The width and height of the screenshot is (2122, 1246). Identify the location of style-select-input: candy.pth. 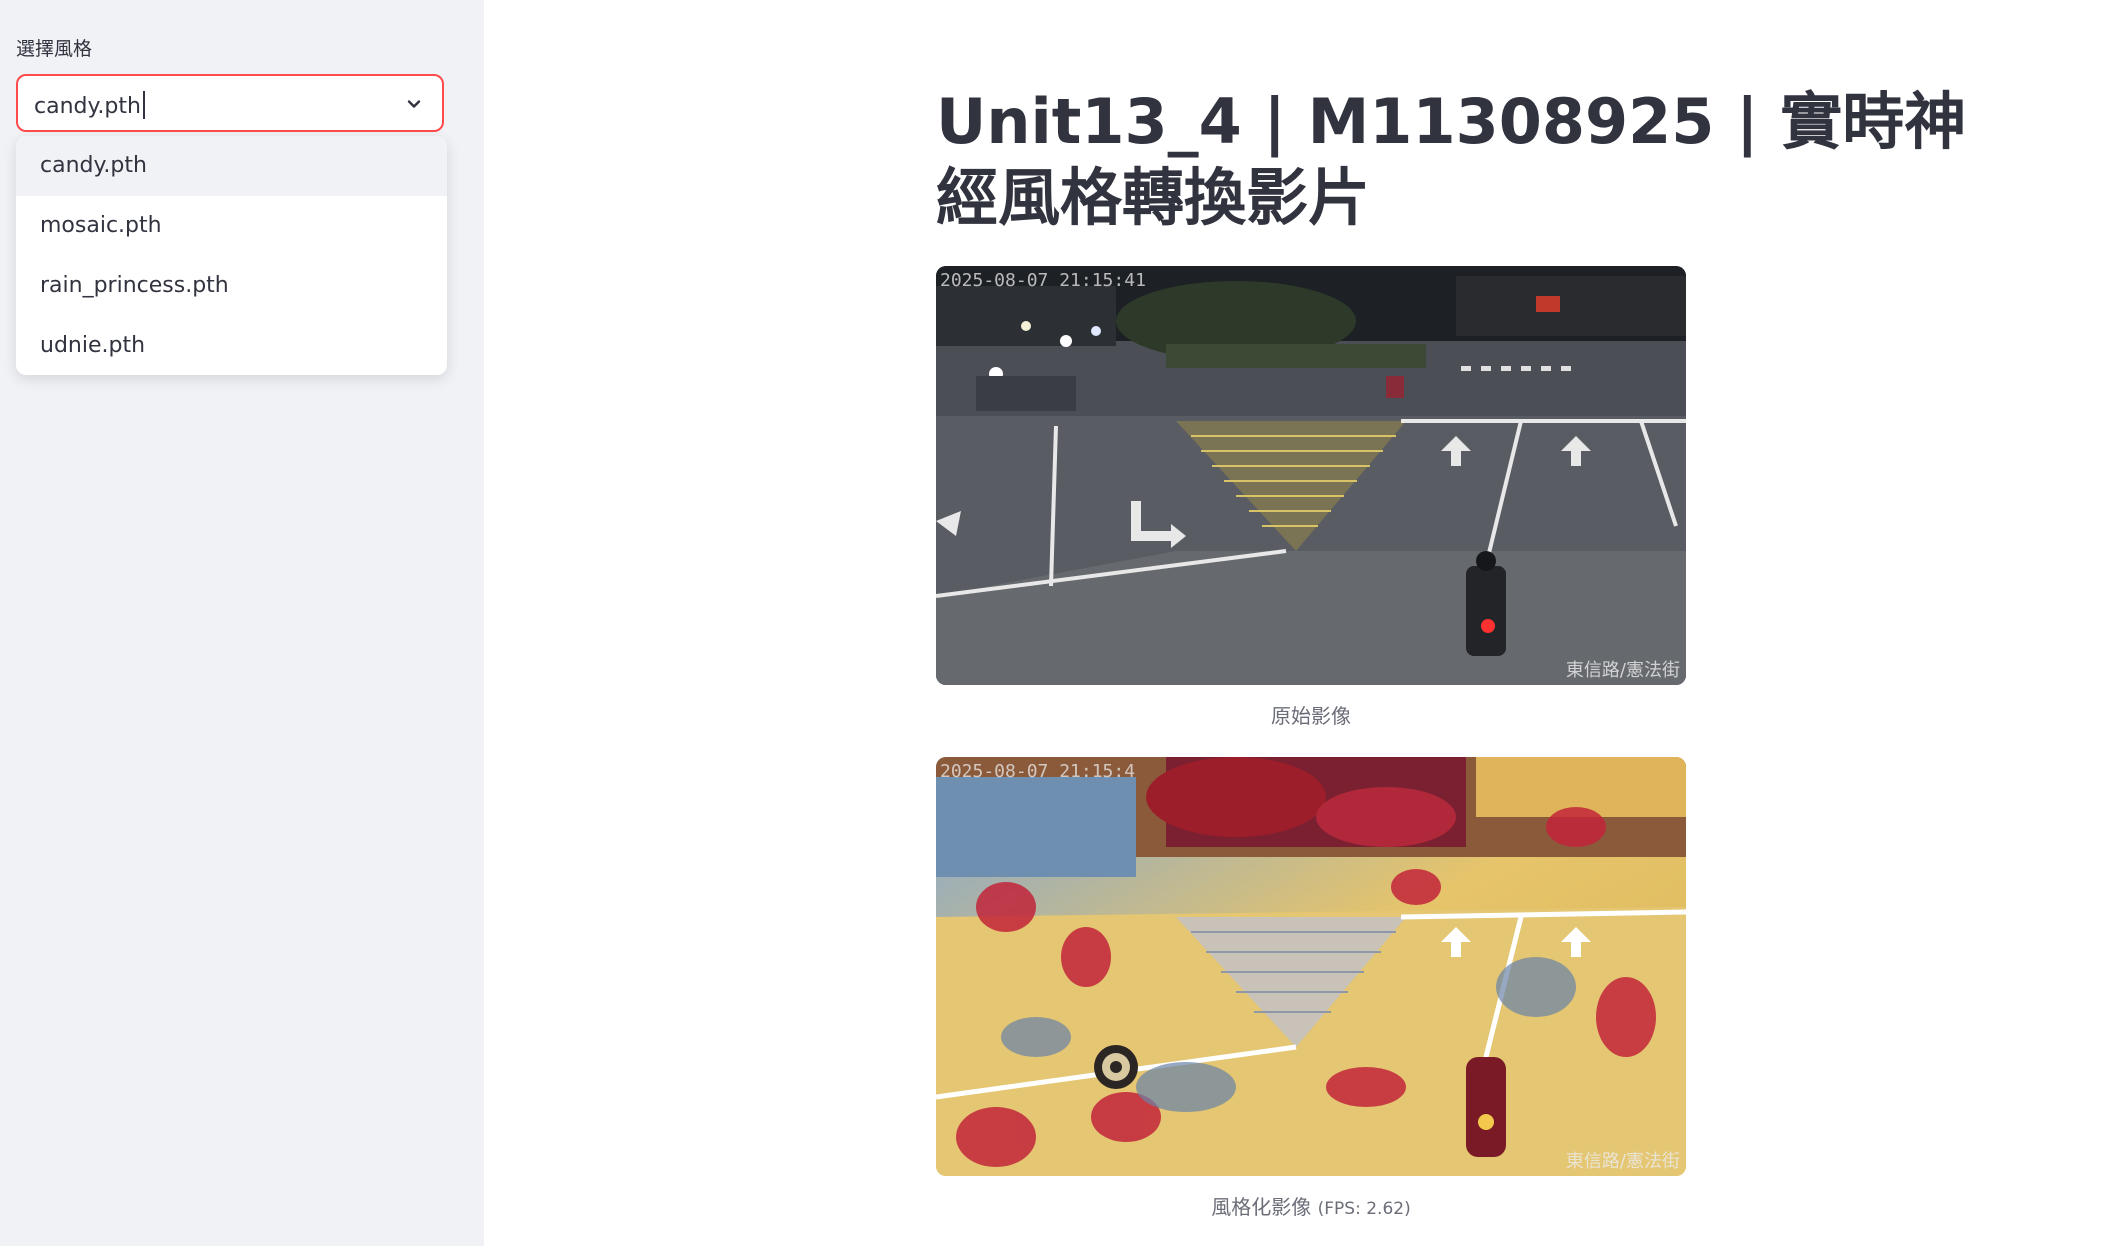
(89, 105).